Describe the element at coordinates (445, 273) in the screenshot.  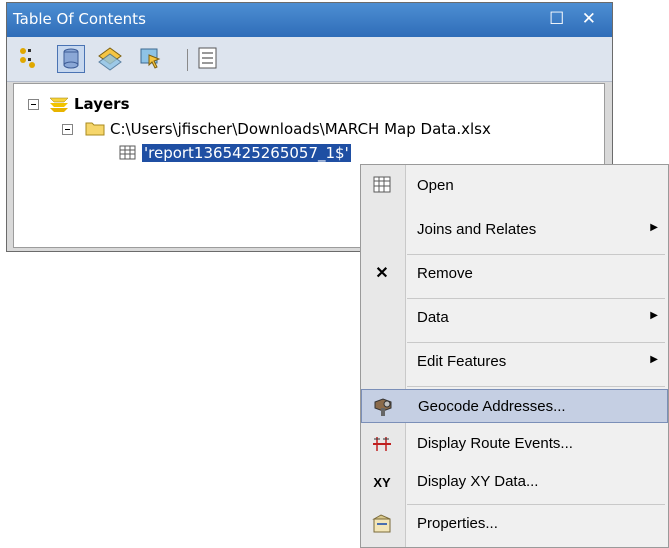
I see `menu-item-label: Remove` at that location.